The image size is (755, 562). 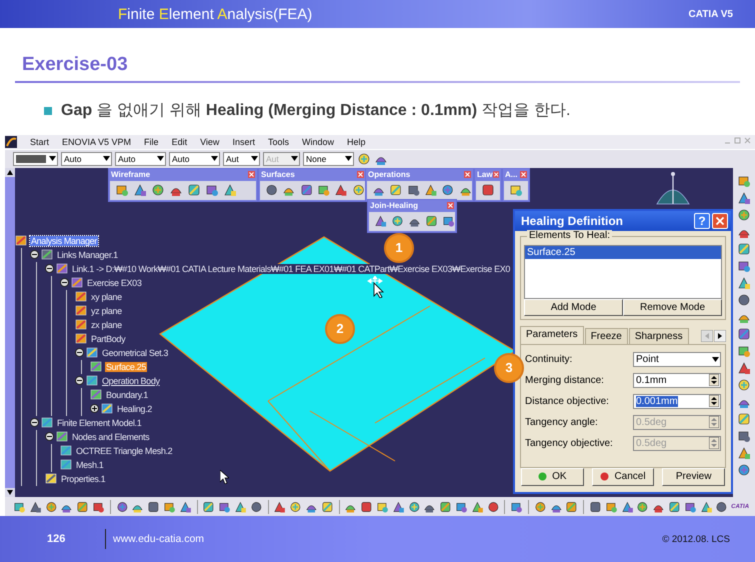 I want to click on scroll-right-icon, so click(x=720, y=336).